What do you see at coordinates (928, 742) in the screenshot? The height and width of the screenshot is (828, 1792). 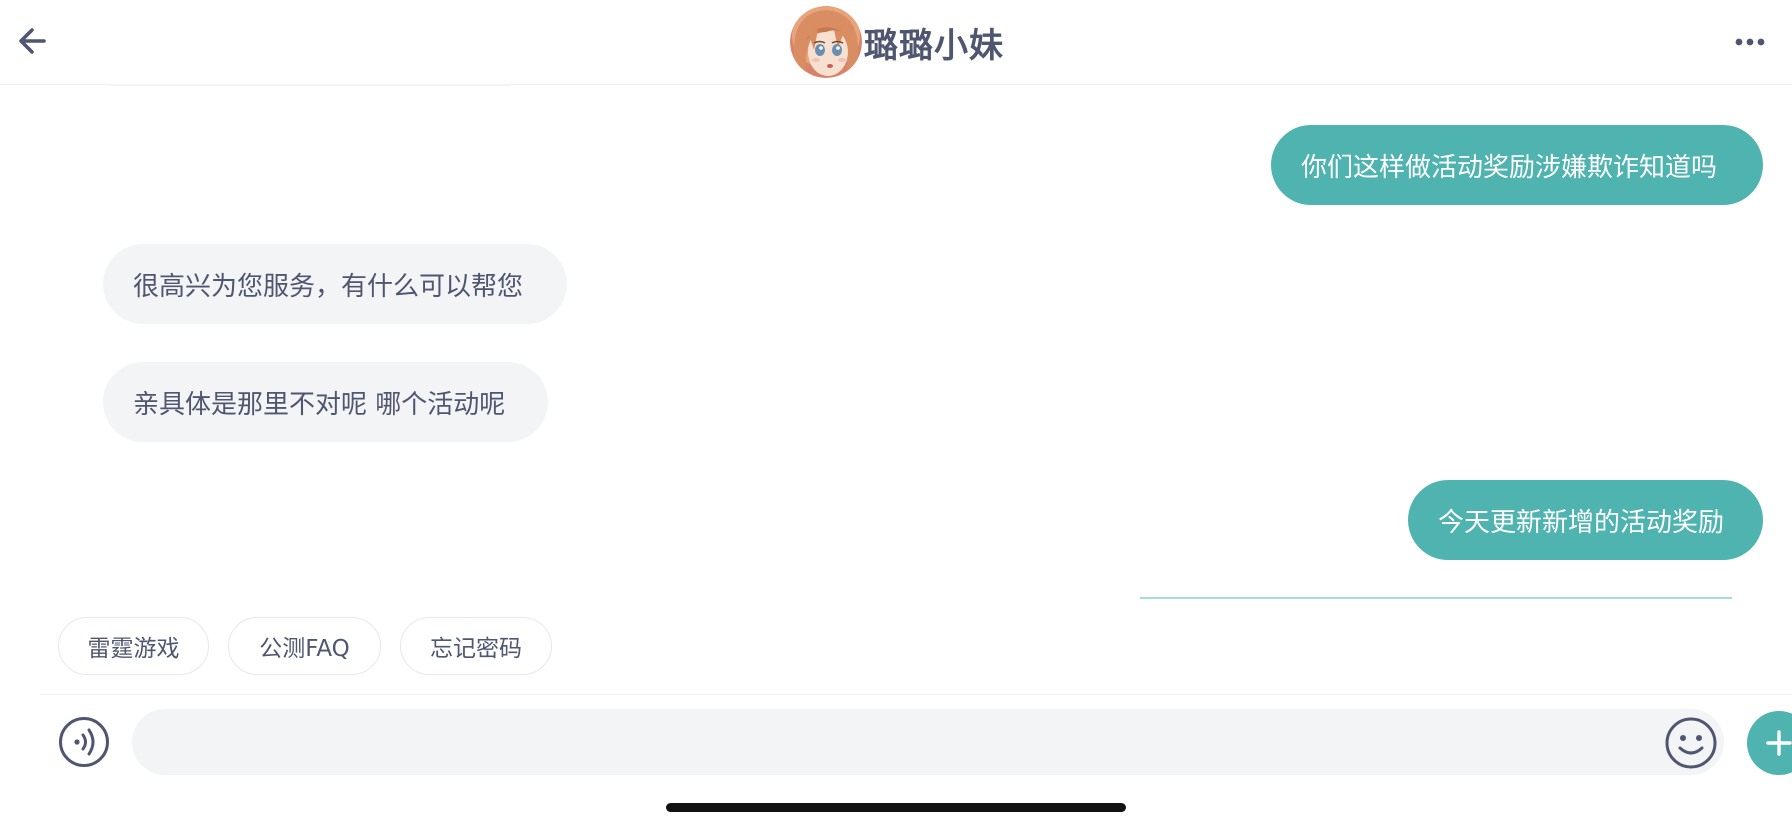 I see `message-input` at bounding box center [928, 742].